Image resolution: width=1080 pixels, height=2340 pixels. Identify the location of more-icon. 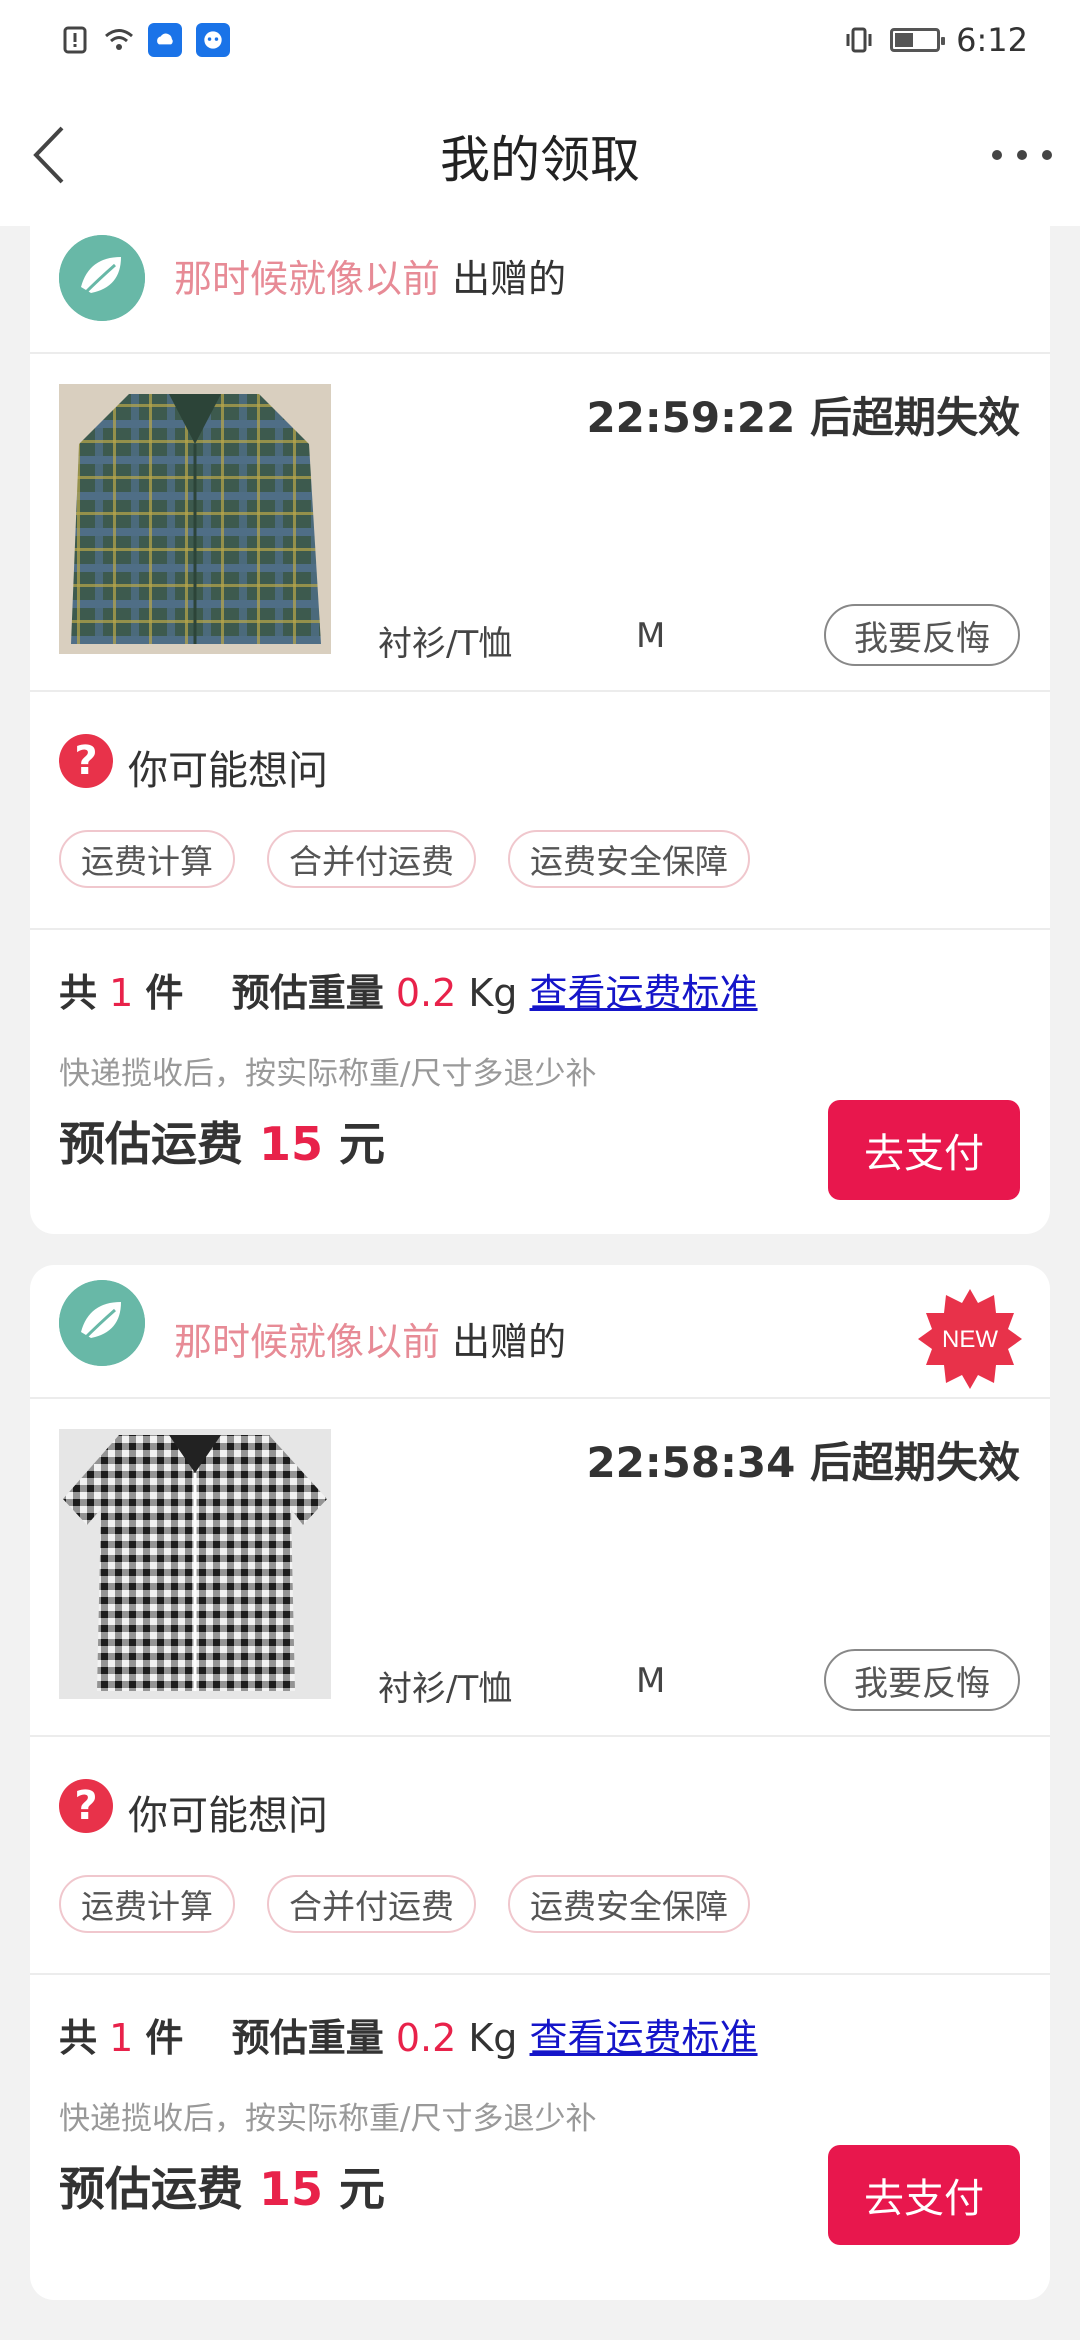
(997, 155).